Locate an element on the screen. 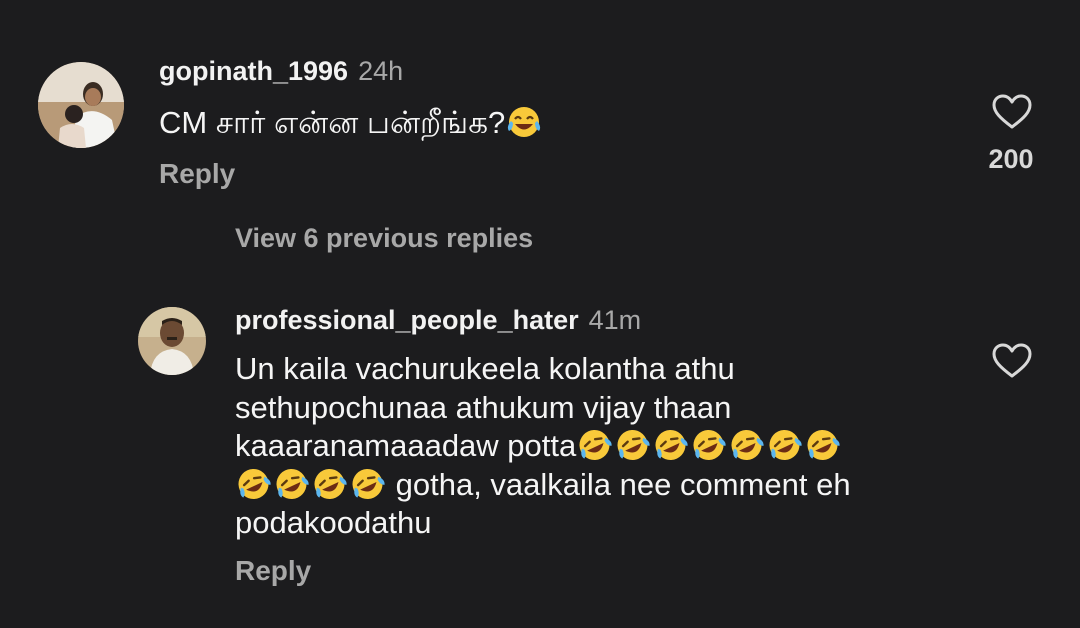  comment-line: Un kaila vachurukeela kolantha athu is located at coordinates (485, 368).